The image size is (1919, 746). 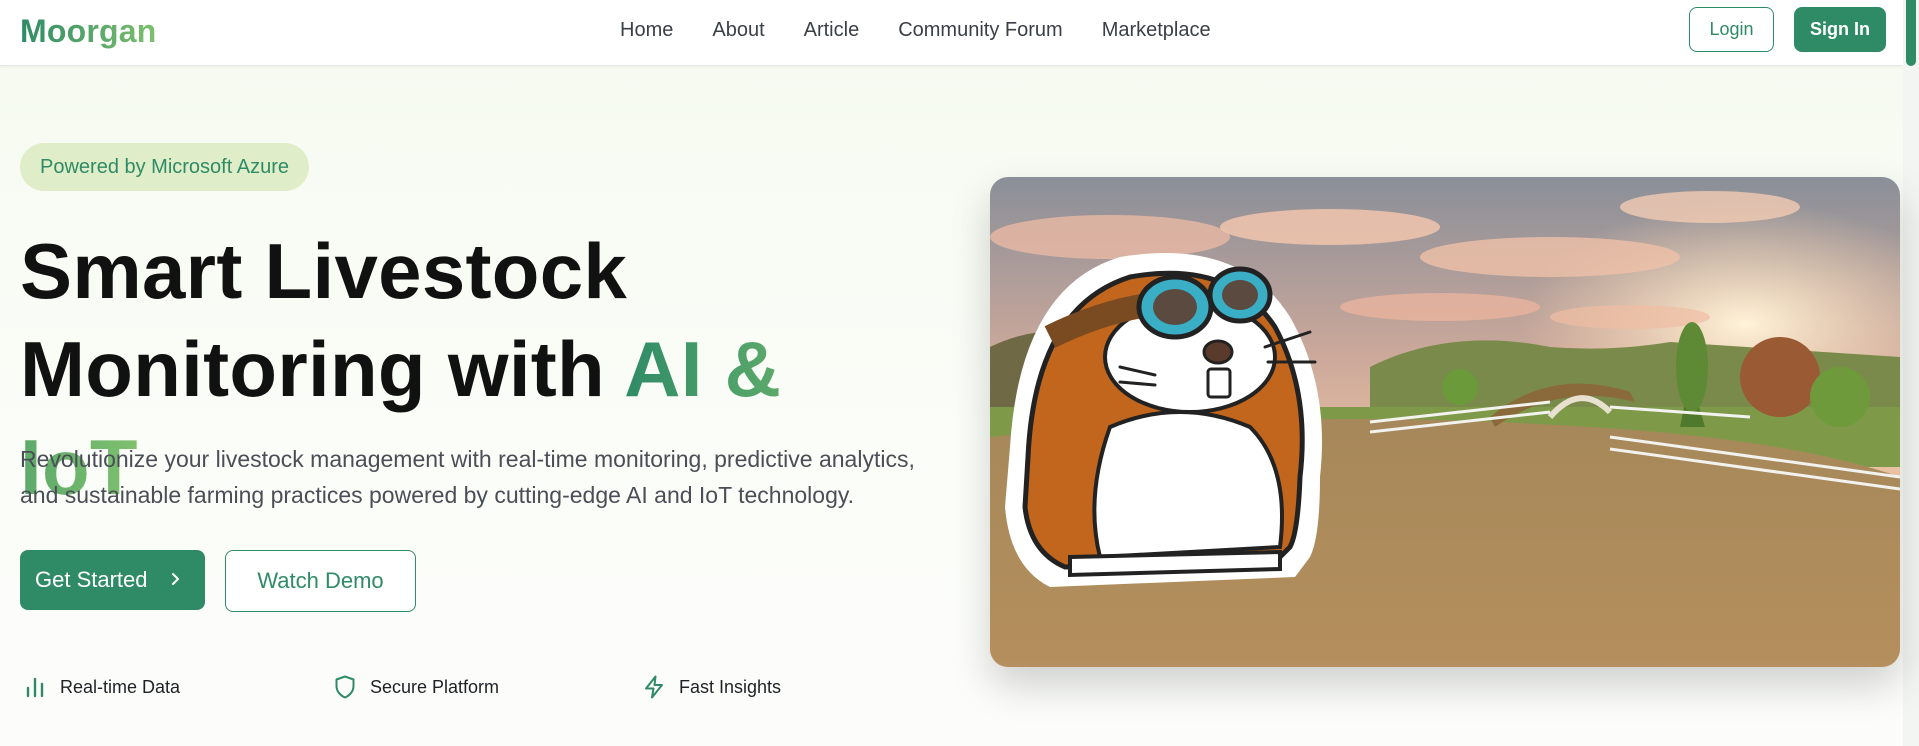 I want to click on brand-logo: Moorgan, so click(x=88, y=31).